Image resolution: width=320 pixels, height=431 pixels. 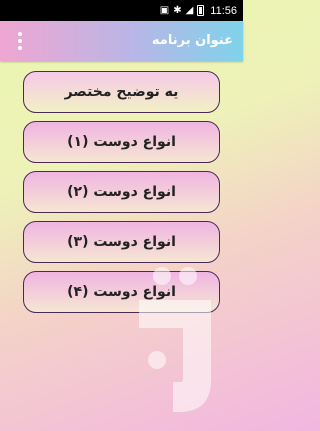 I want to click on bug-icon: ✱, so click(x=177, y=10).